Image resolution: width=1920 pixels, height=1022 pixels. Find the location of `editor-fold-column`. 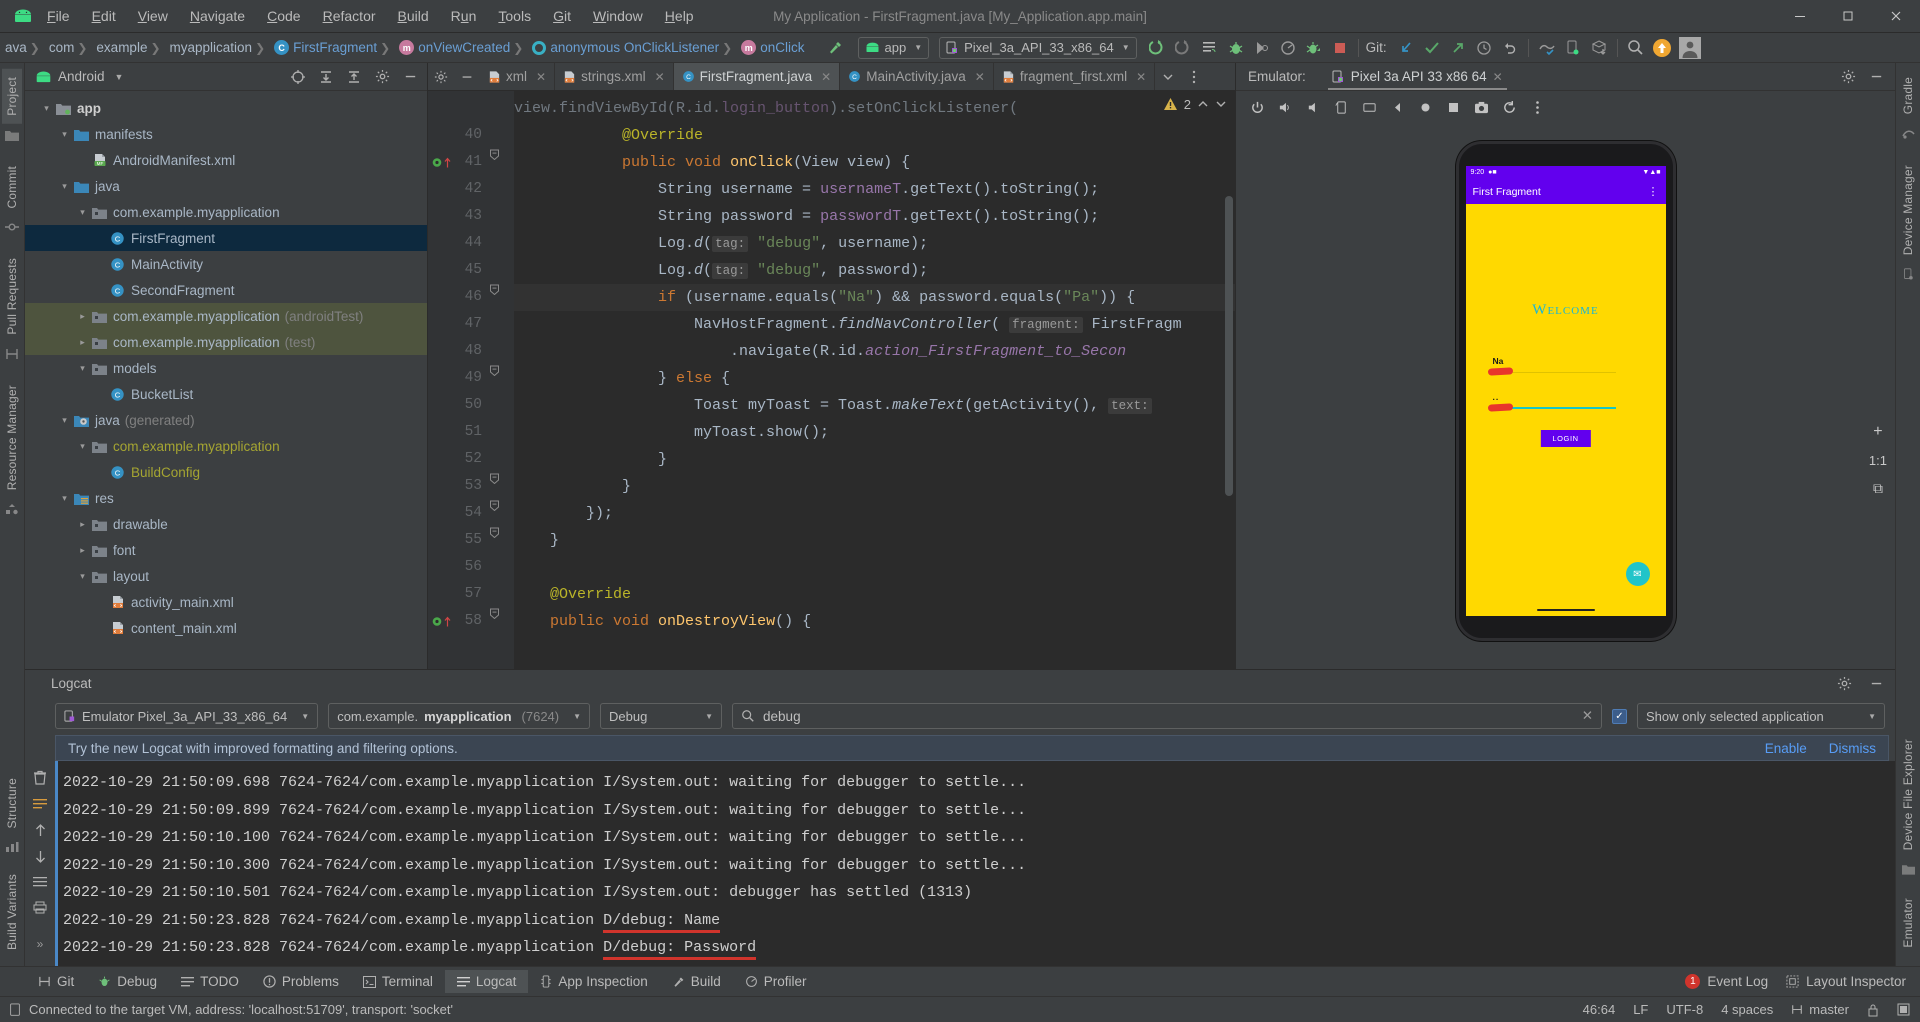

editor-fold-column is located at coordinates (502, 380).